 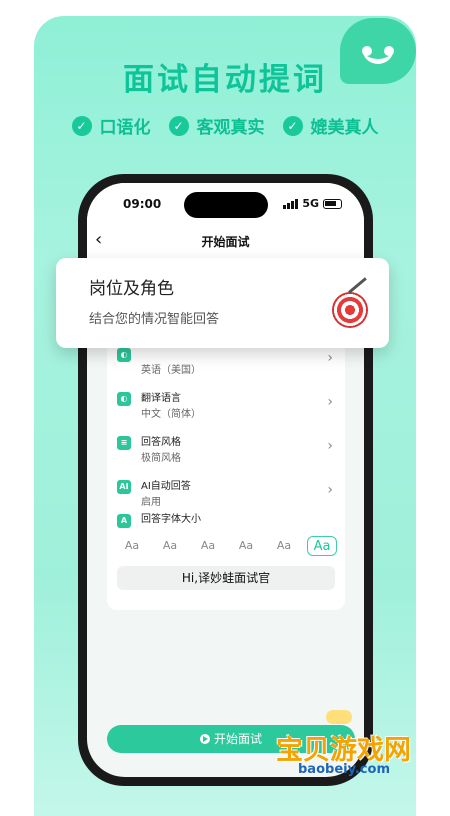 What do you see at coordinates (142, 204) in the screenshot?
I see `status-time: 09:00` at bounding box center [142, 204].